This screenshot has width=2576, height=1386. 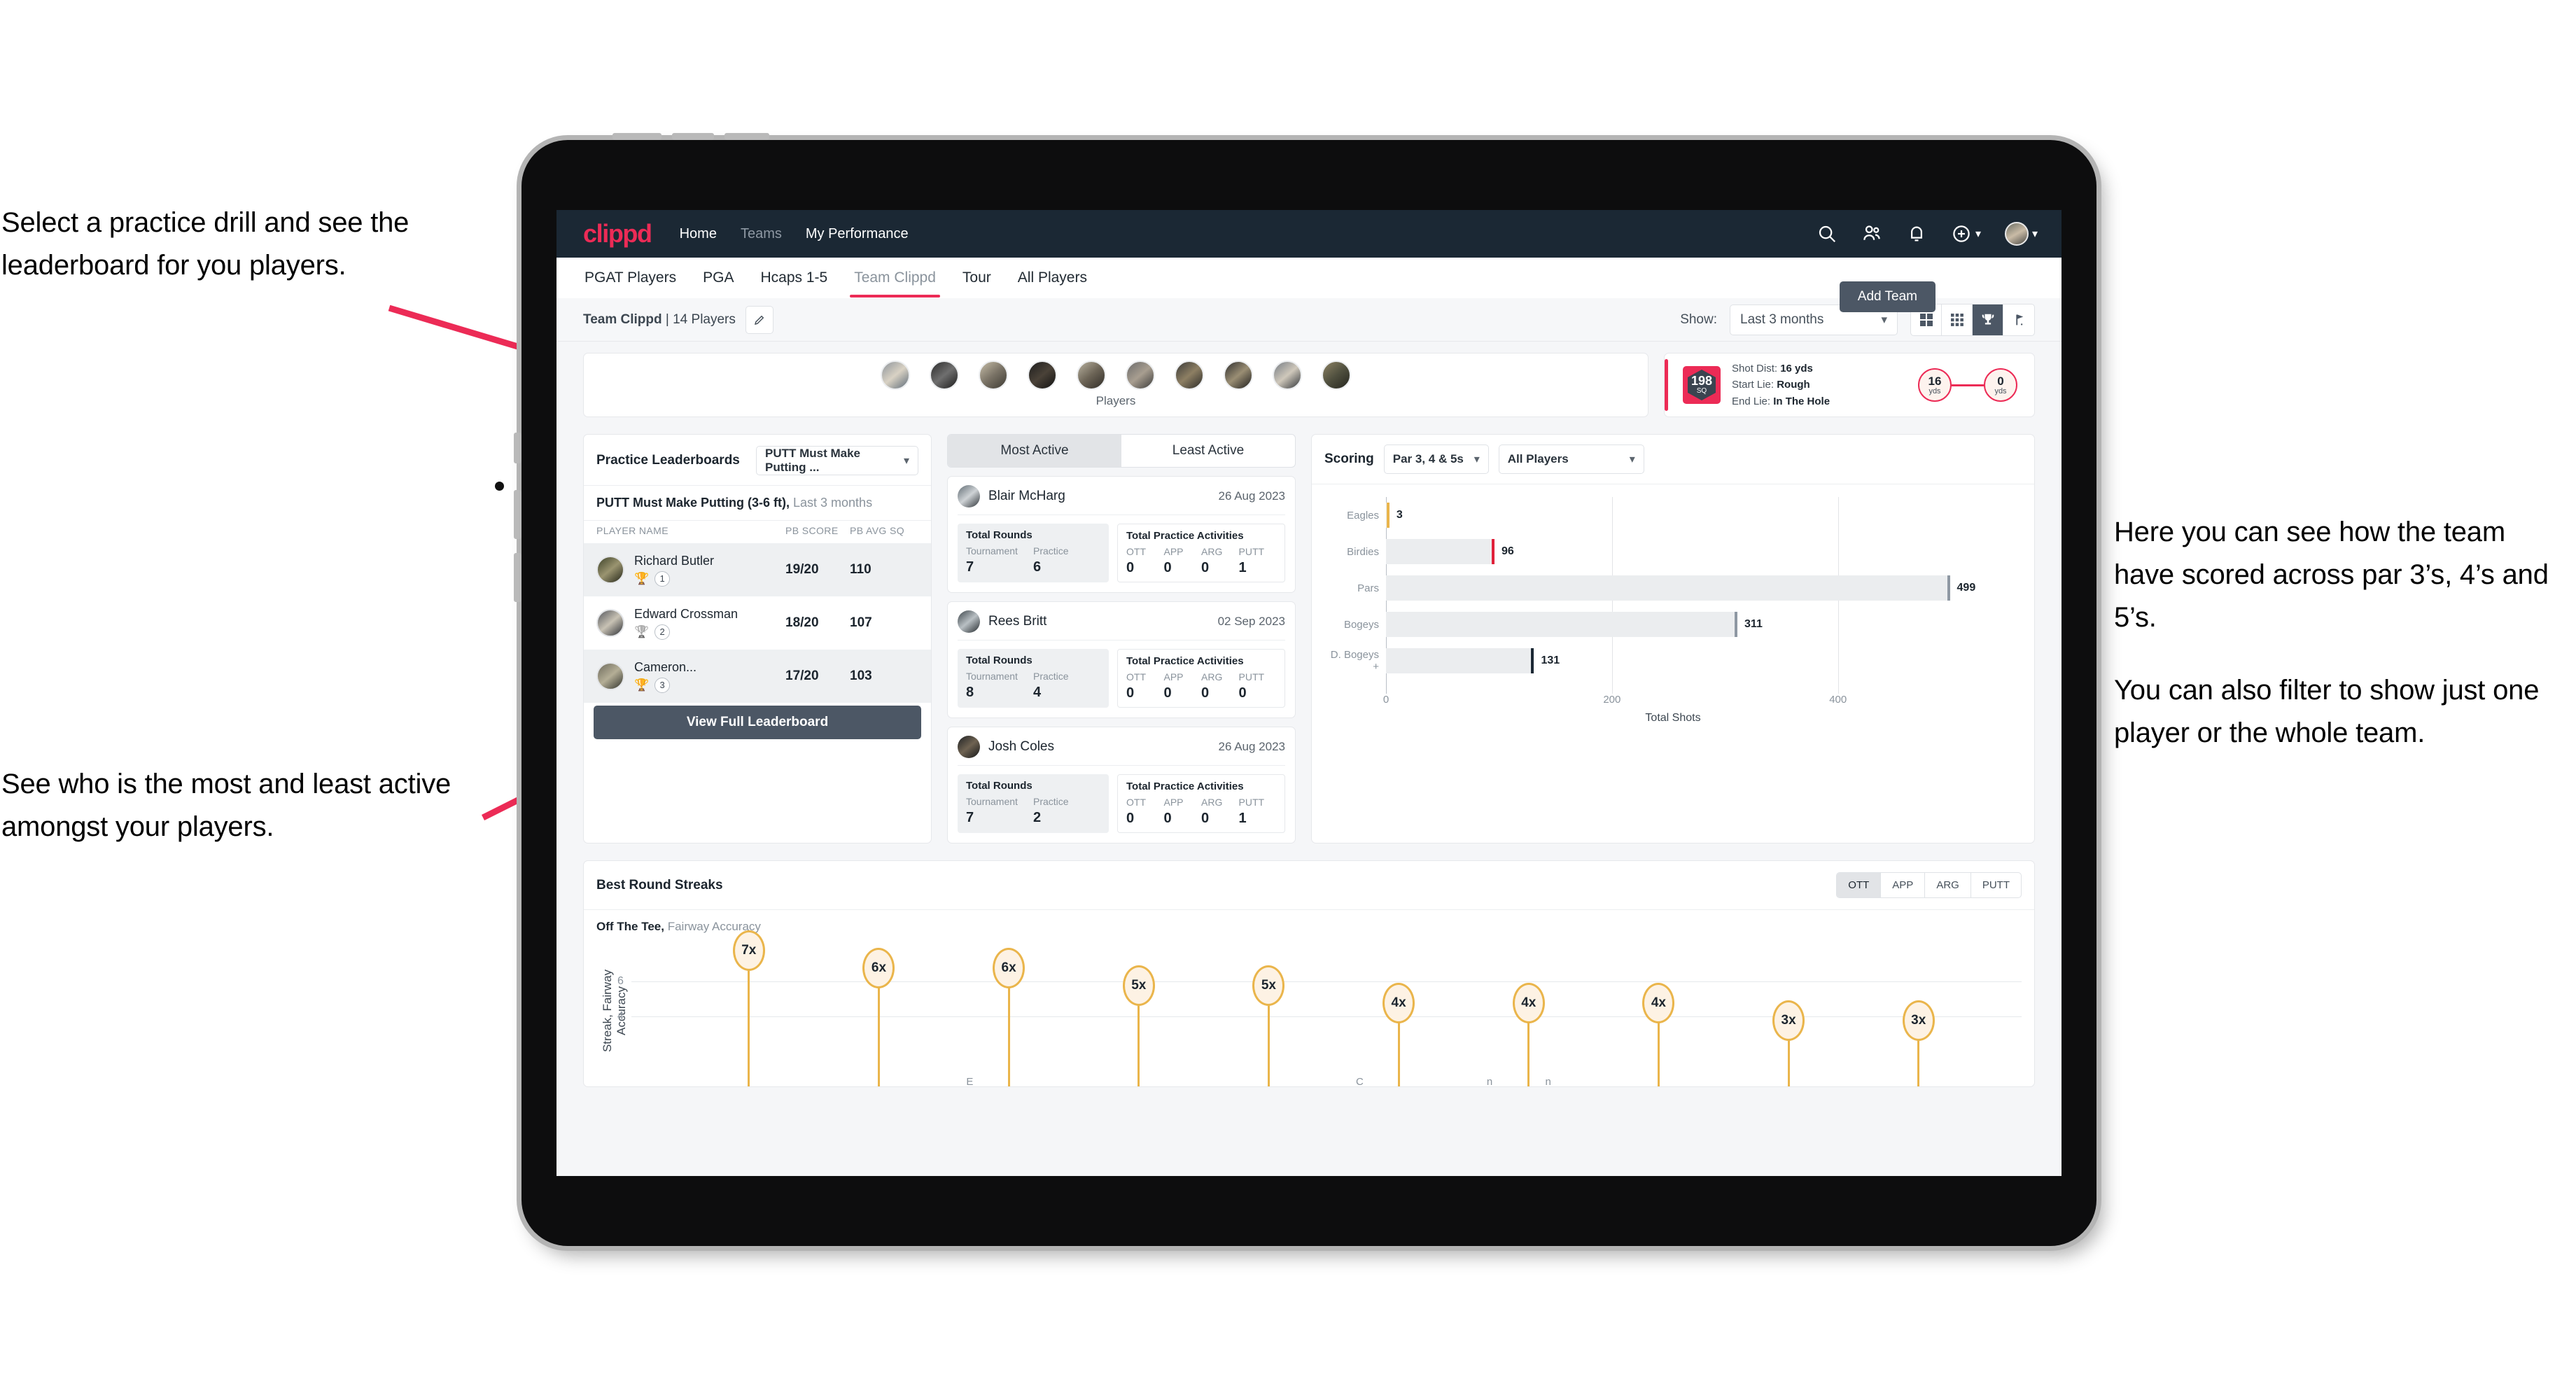 What do you see at coordinates (992, 676) in the screenshot?
I see `tournament-key: Tournament` at bounding box center [992, 676].